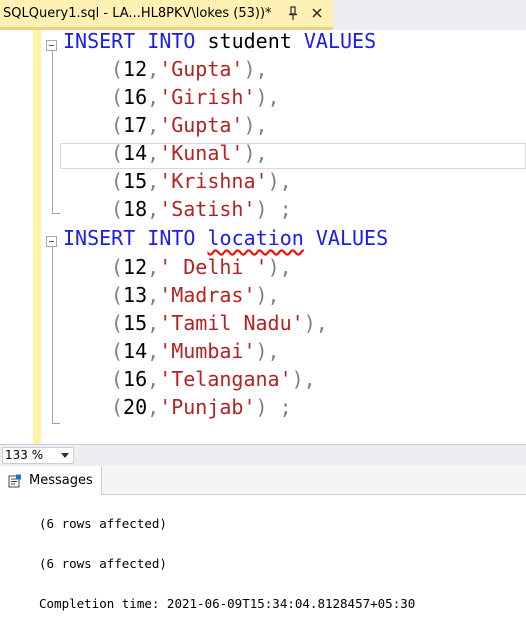  I want to click on code-line-values-row: (16,'Girish'),, so click(195, 97).